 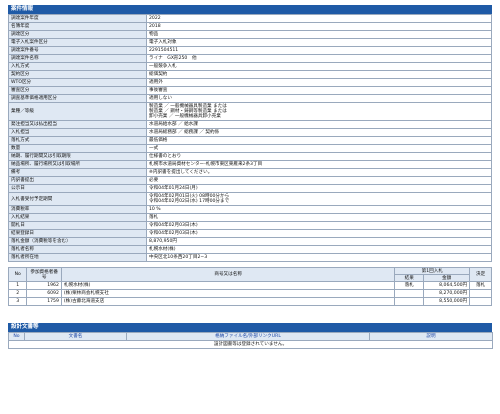 I want to click on field-row: 結果登録日 令和04年02月03日(木), so click(x=250, y=233).